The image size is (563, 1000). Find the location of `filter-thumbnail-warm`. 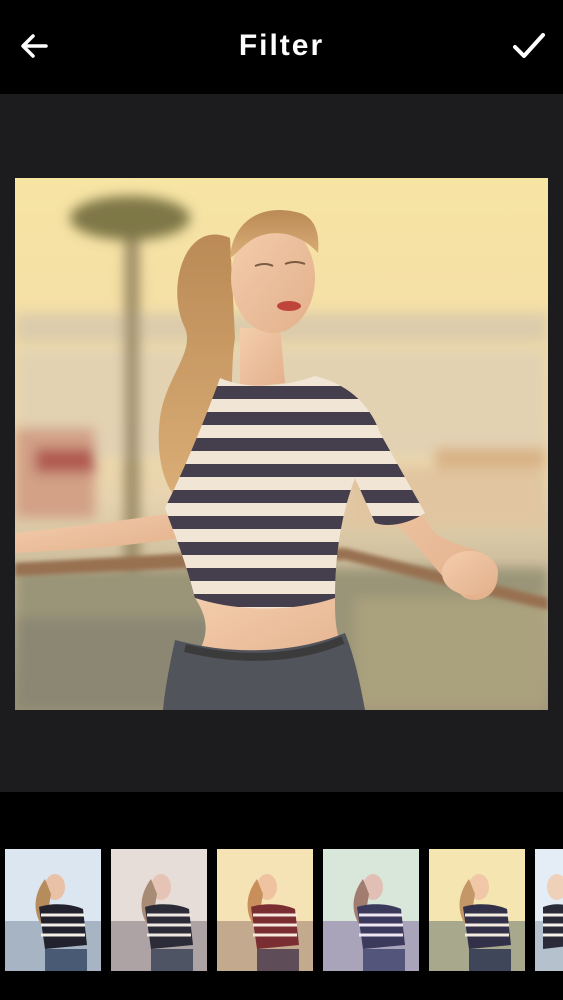

filter-thumbnail-warm is located at coordinates (265, 910).